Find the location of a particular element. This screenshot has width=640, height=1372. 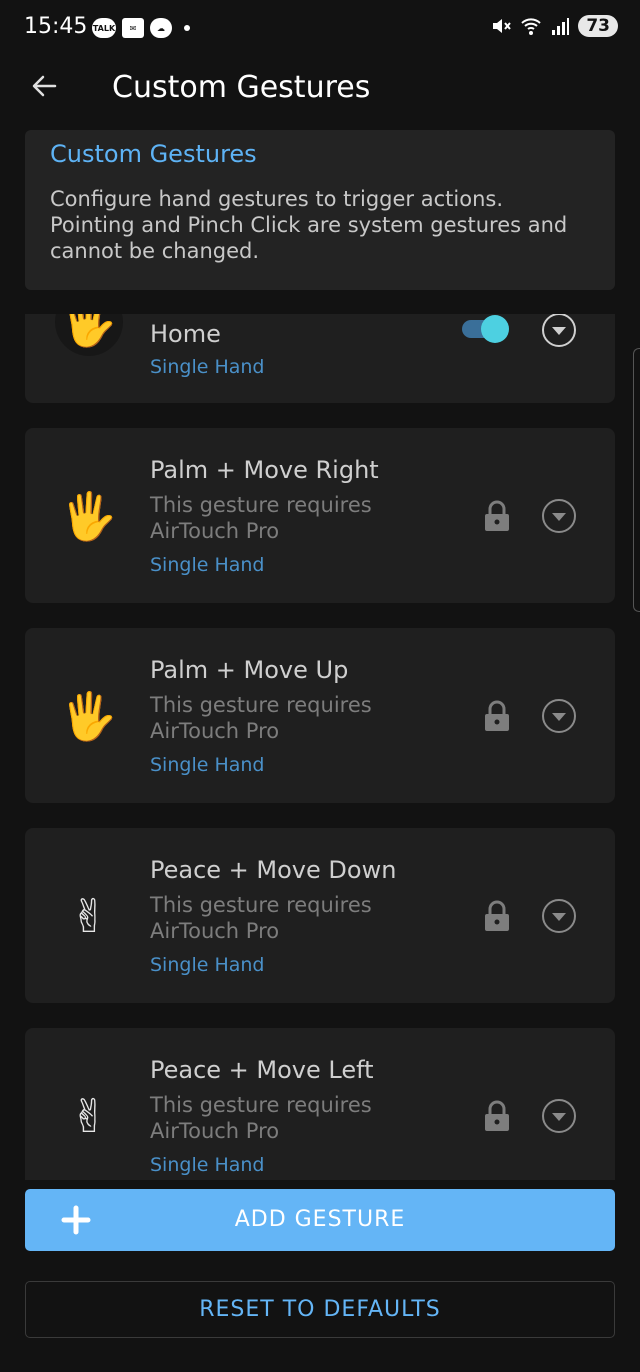

battery-indicator: 73 is located at coordinates (598, 26).